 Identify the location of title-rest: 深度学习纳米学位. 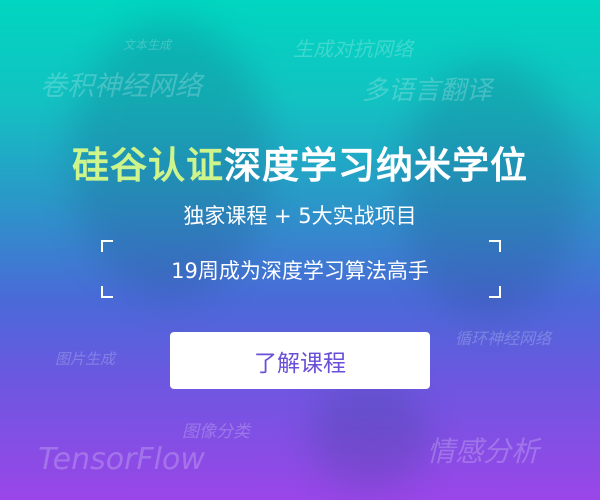
(376, 165).